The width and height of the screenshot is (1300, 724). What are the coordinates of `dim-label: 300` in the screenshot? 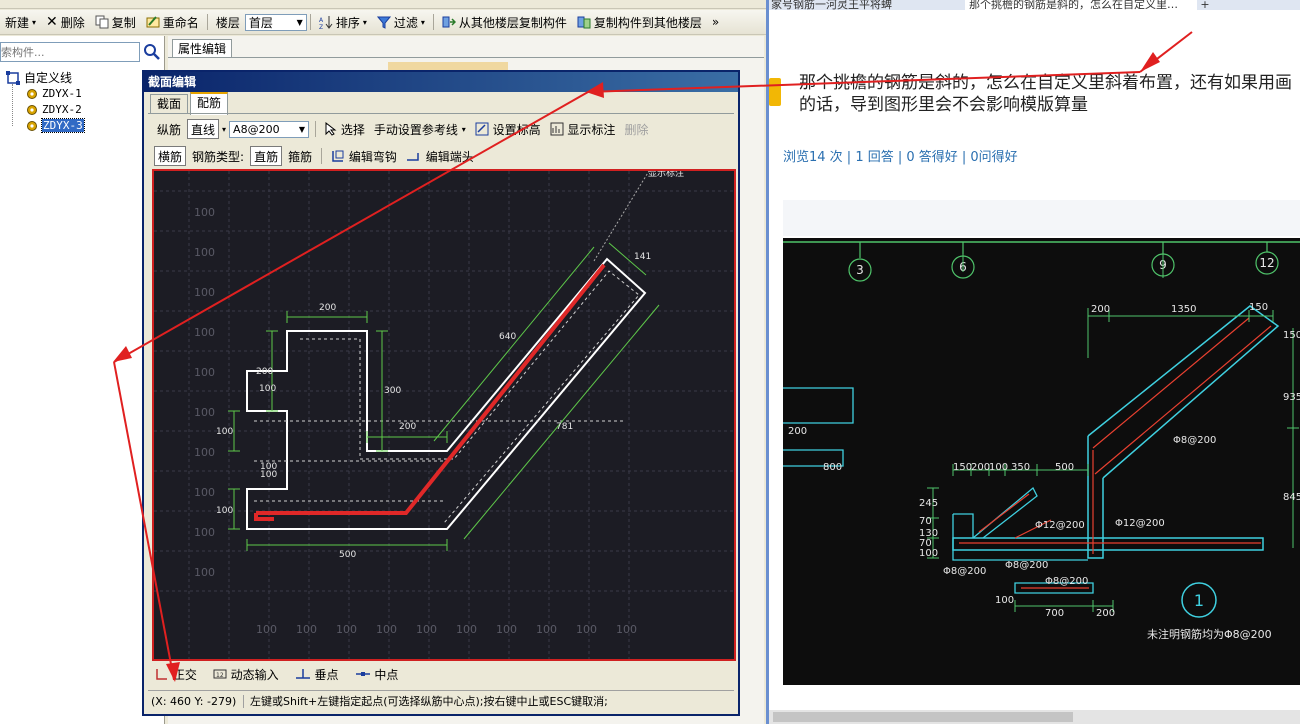 It's located at (392, 391).